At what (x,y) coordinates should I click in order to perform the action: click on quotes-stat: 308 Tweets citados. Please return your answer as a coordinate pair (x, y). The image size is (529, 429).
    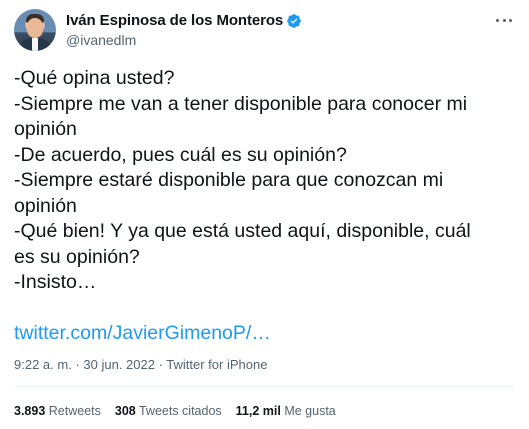
    Looking at the image, I should click on (168, 411).